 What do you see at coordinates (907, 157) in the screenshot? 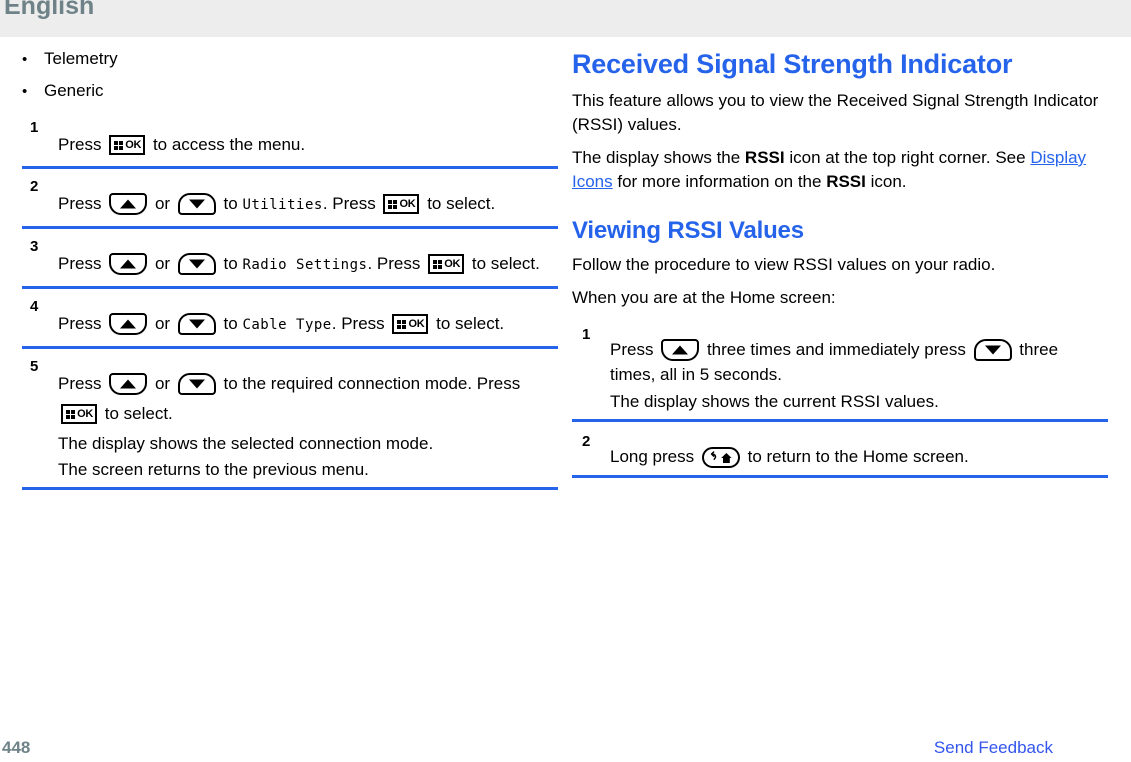
I see `paragraph-segment: icon at the top right corner. See` at bounding box center [907, 157].